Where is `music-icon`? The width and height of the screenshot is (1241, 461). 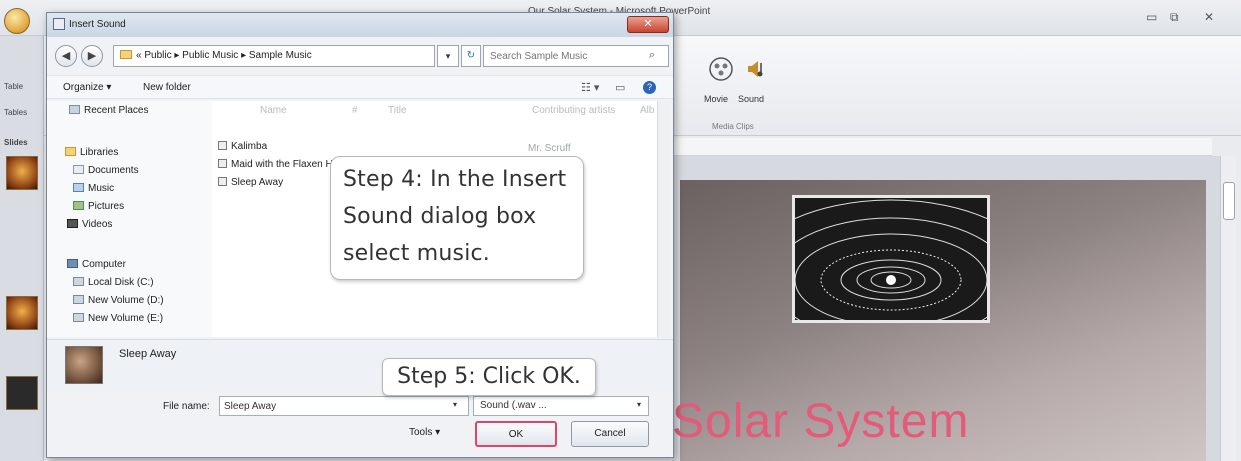 music-icon is located at coordinates (78, 187).